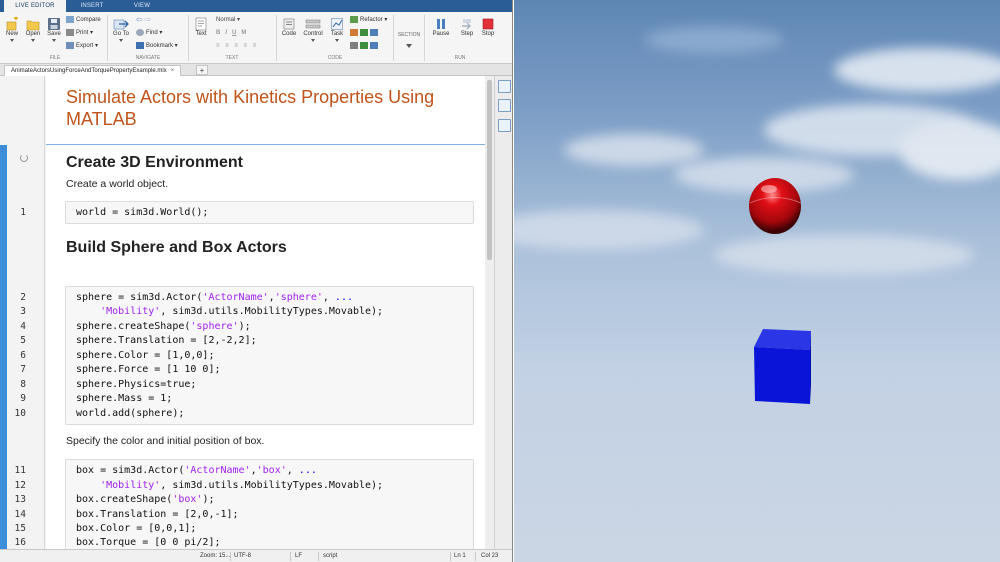  What do you see at coordinates (374, 45) in the screenshot?
I see `outdent-icon` at bounding box center [374, 45].